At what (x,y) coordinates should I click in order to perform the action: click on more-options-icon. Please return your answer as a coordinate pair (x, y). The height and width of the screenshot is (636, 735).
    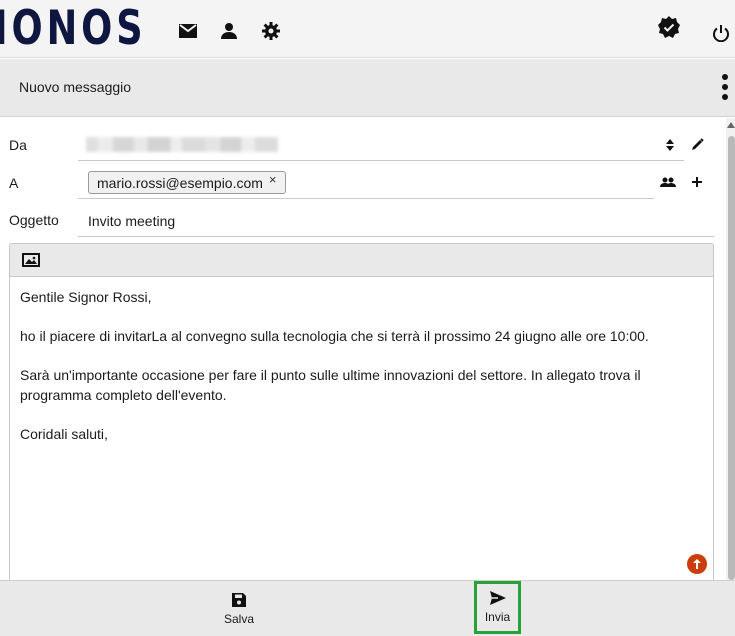
    Looking at the image, I should click on (725, 87).